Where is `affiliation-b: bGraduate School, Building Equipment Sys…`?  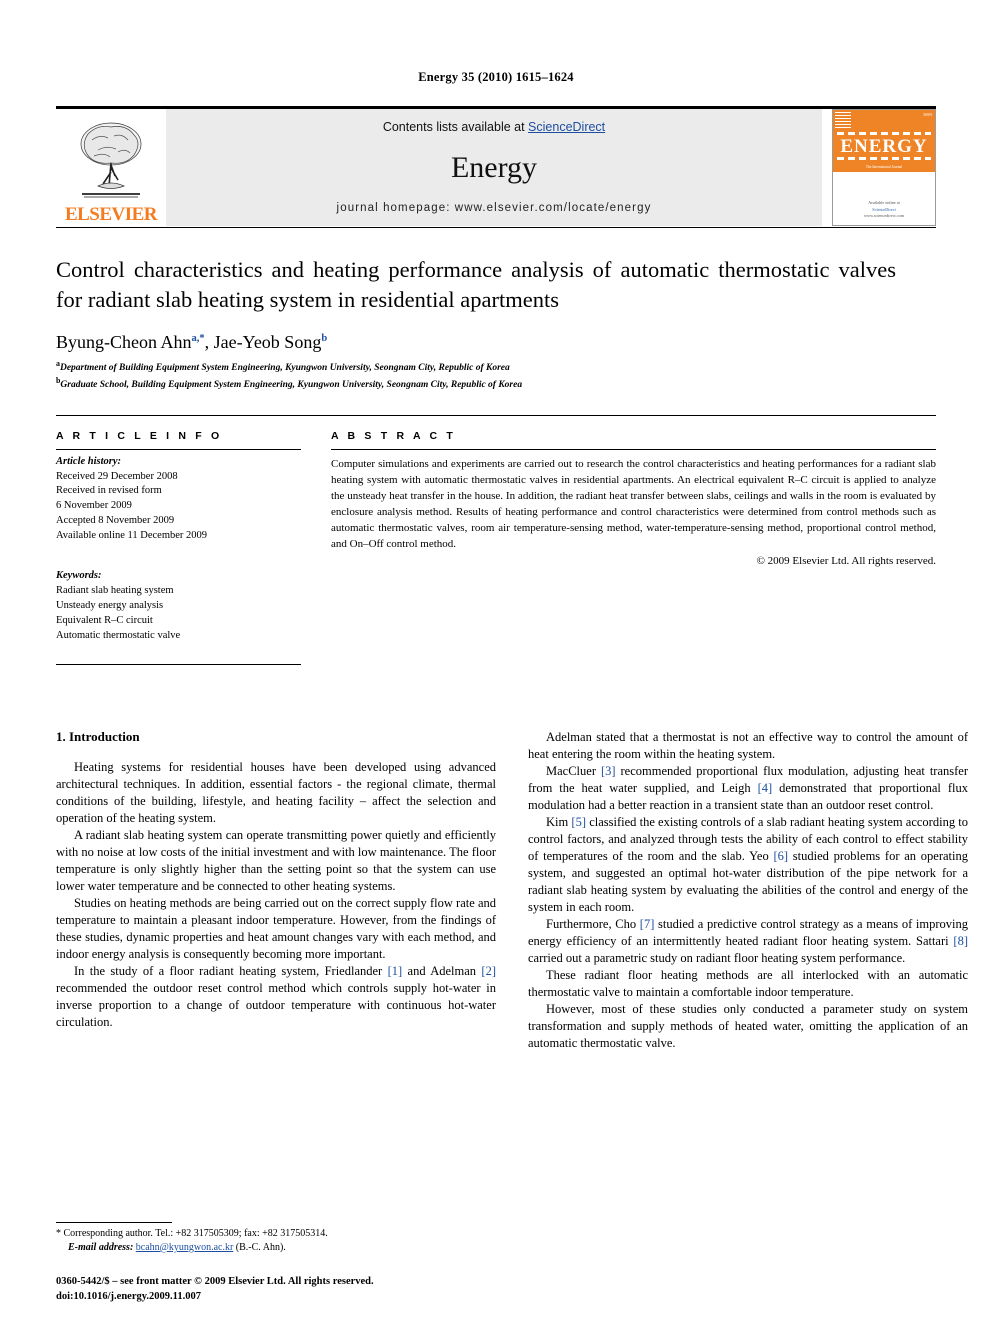 affiliation-b: bGraduate School, Building Equipment Sys… is located at coordinates (496, 383).